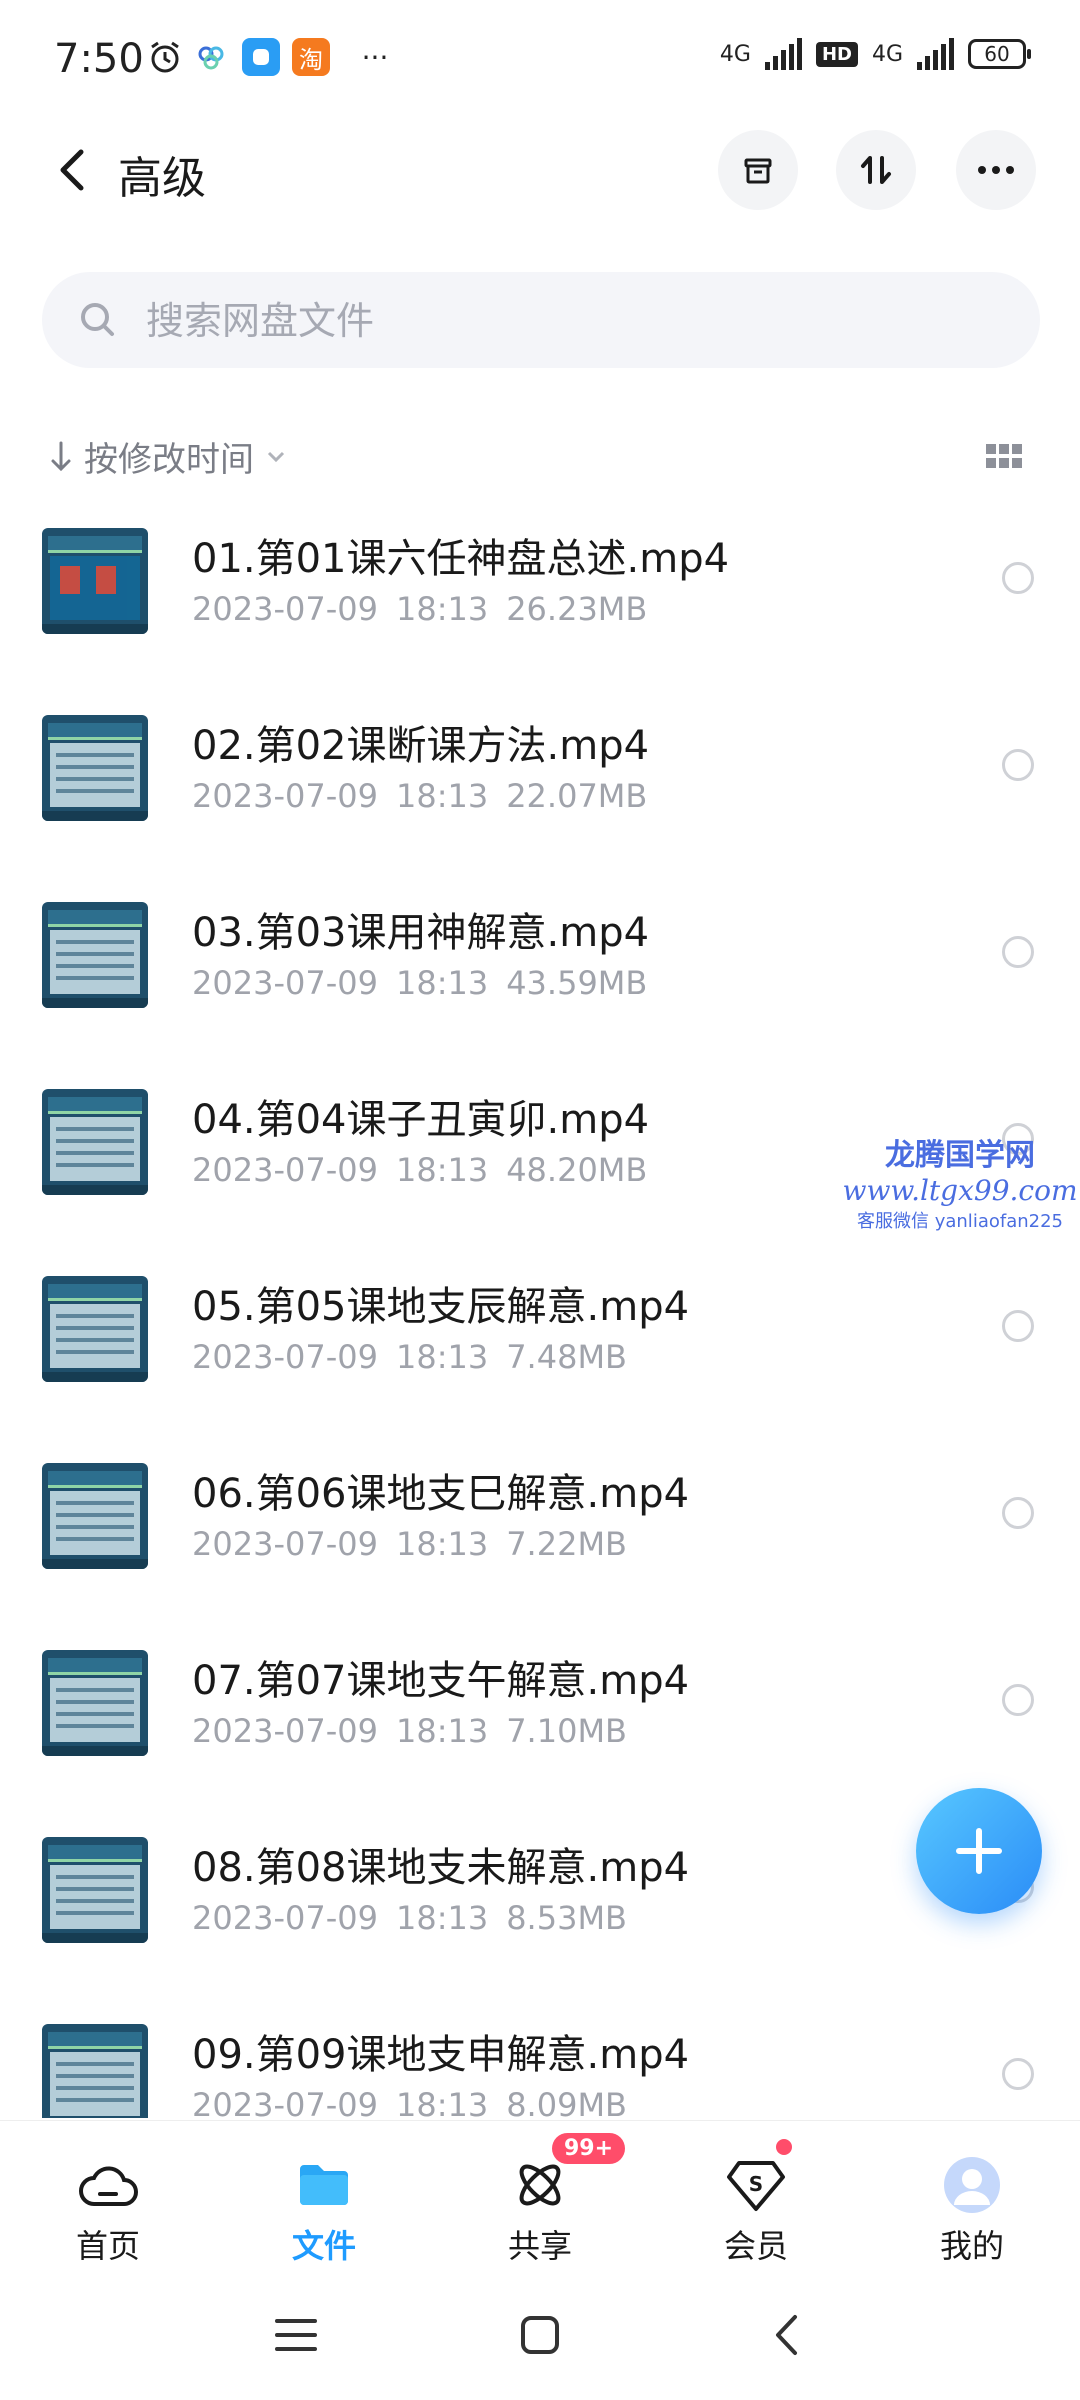  I want to click on file-size: 7.48MB, so click(566, 1357).